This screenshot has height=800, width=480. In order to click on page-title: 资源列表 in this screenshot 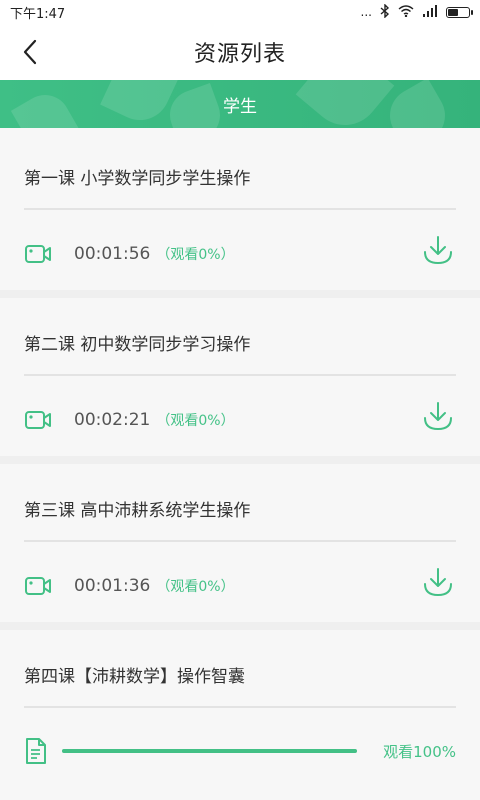, I will do `click(239, 54)`.